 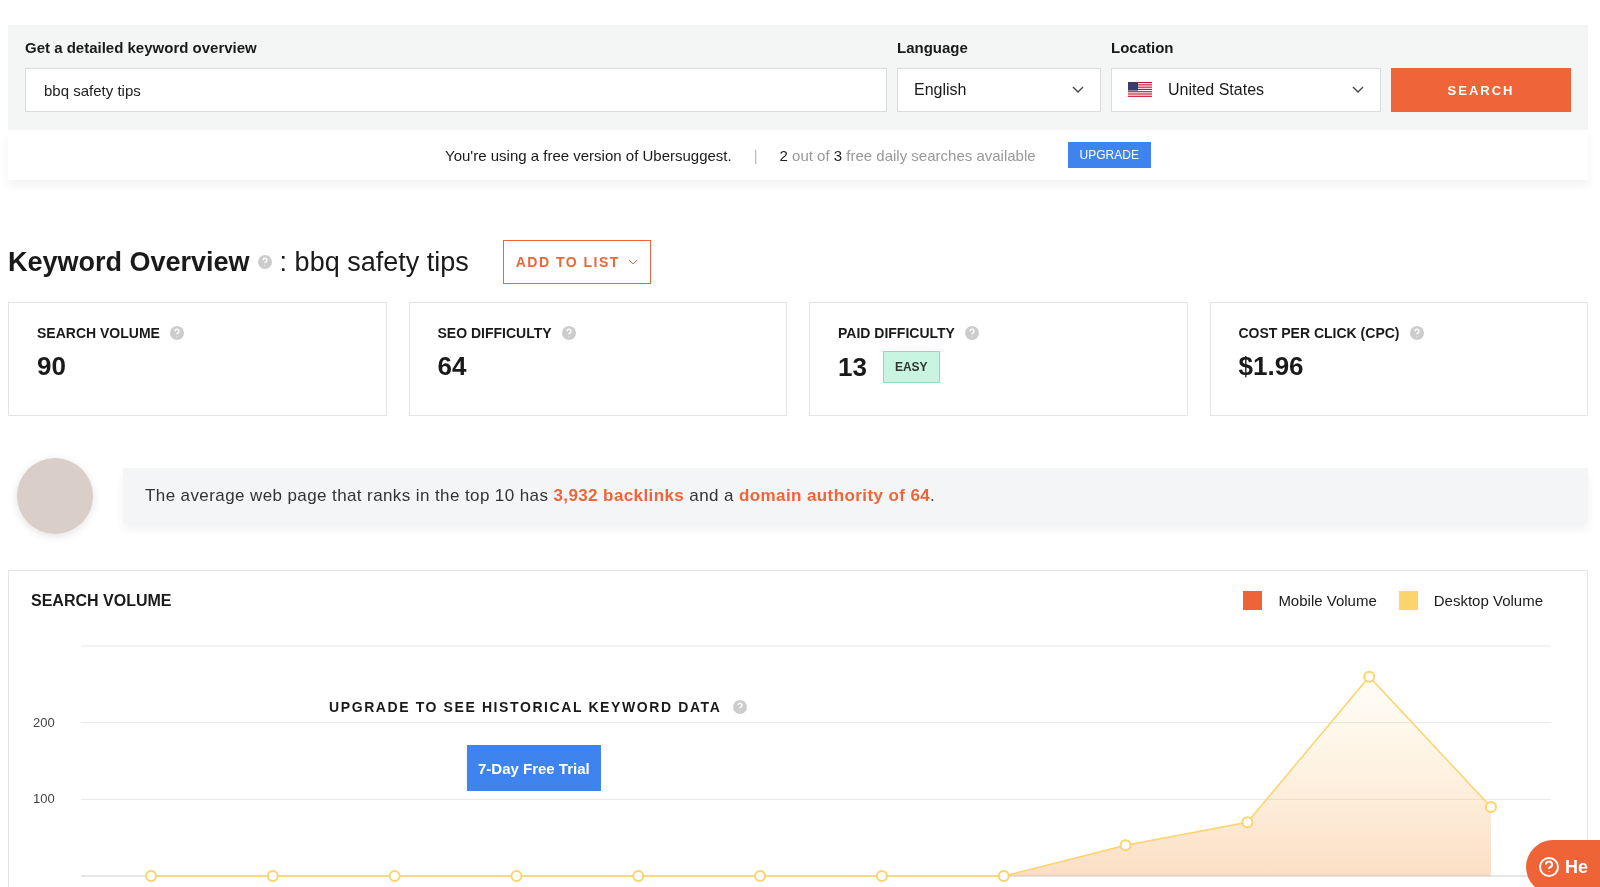 What do you see at coordinates (525, 707) in the screenshot?
I see `upgrade-message: UPGRADE TO SEE HISTORICAL KEYWORD DATA` at bounding box center [525, 707].